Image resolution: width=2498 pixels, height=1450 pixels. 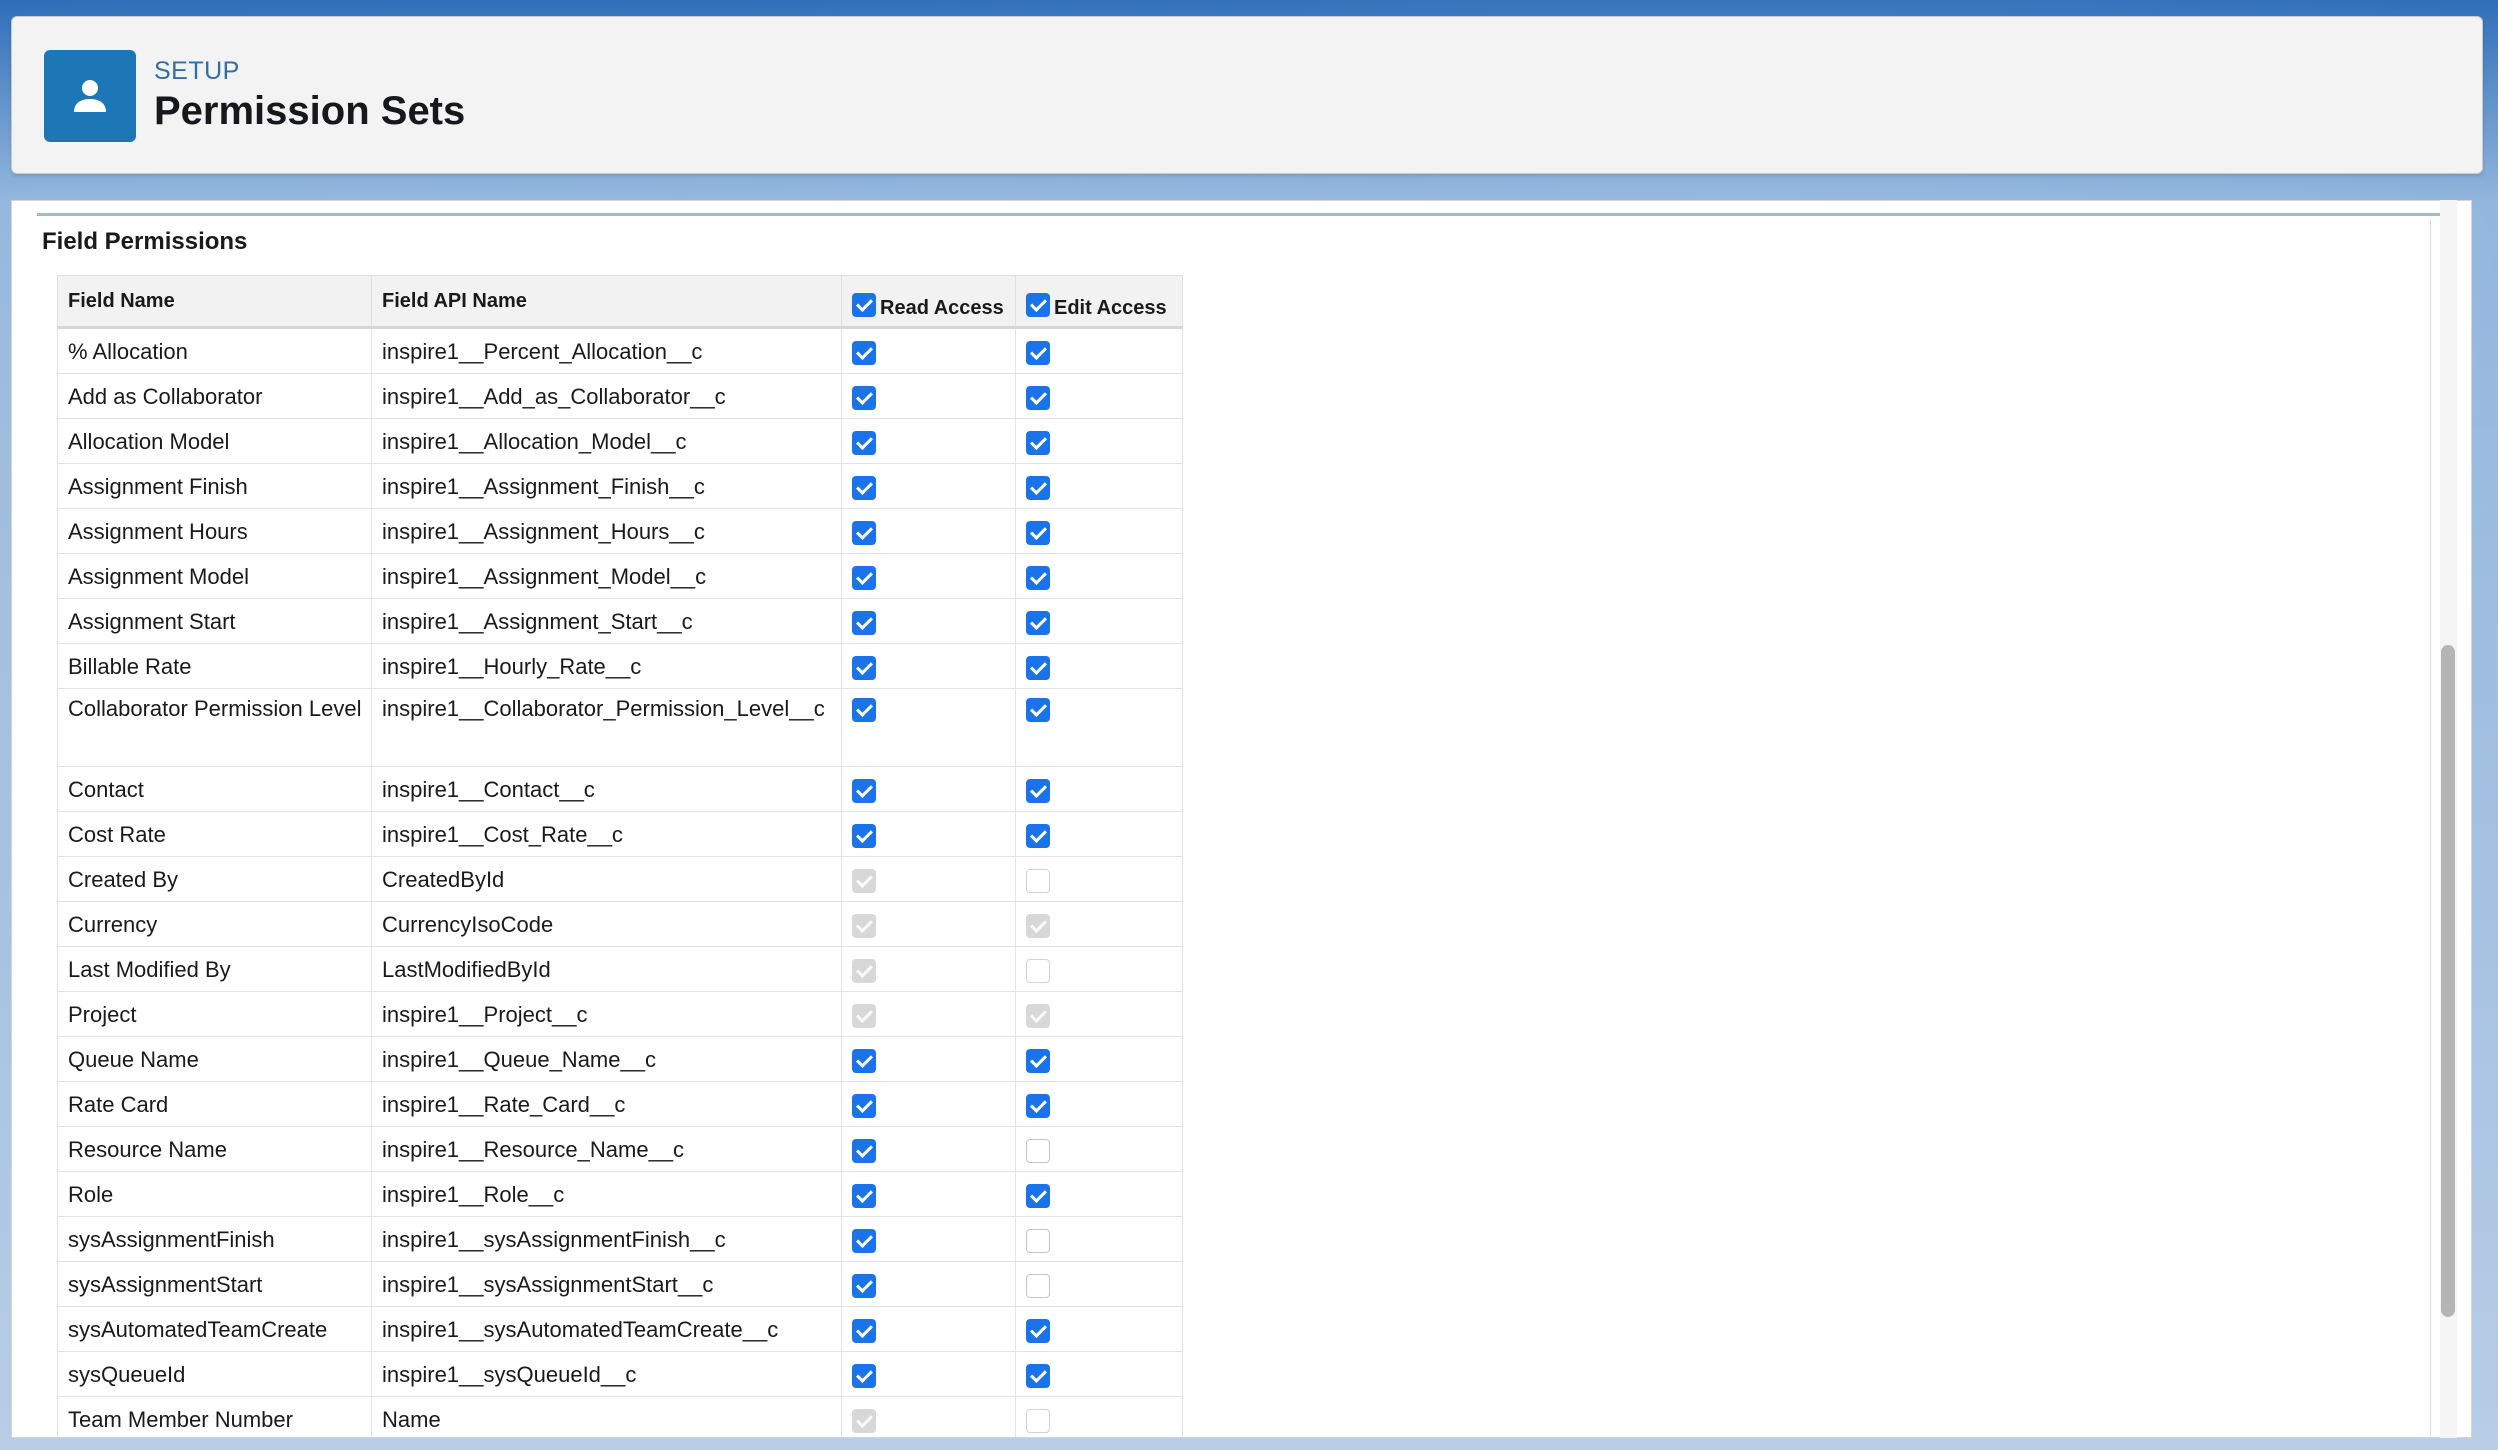 What do you see at coordinates (214, 1059) in the screenshot?
I see `field-name-cell: Queue Name` at bounding box center [214, 1059].